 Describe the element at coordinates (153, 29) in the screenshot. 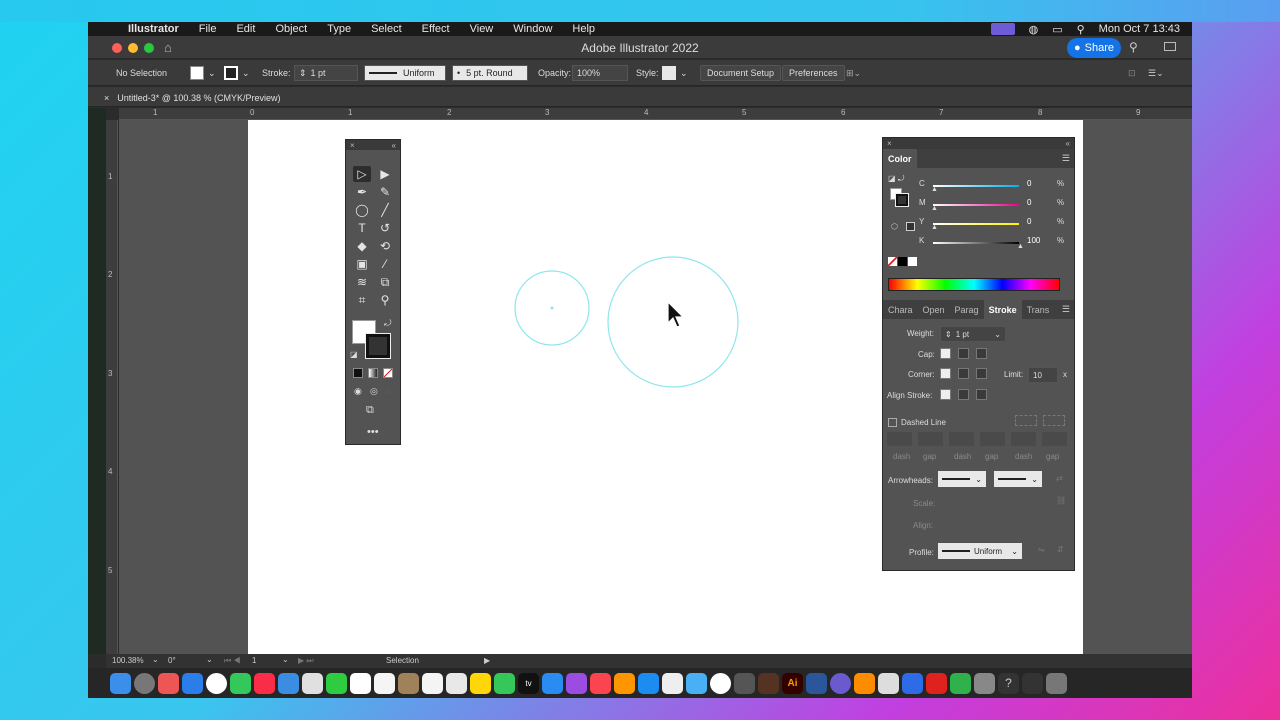

I see `menu-app-name: Illustrator` at that location.